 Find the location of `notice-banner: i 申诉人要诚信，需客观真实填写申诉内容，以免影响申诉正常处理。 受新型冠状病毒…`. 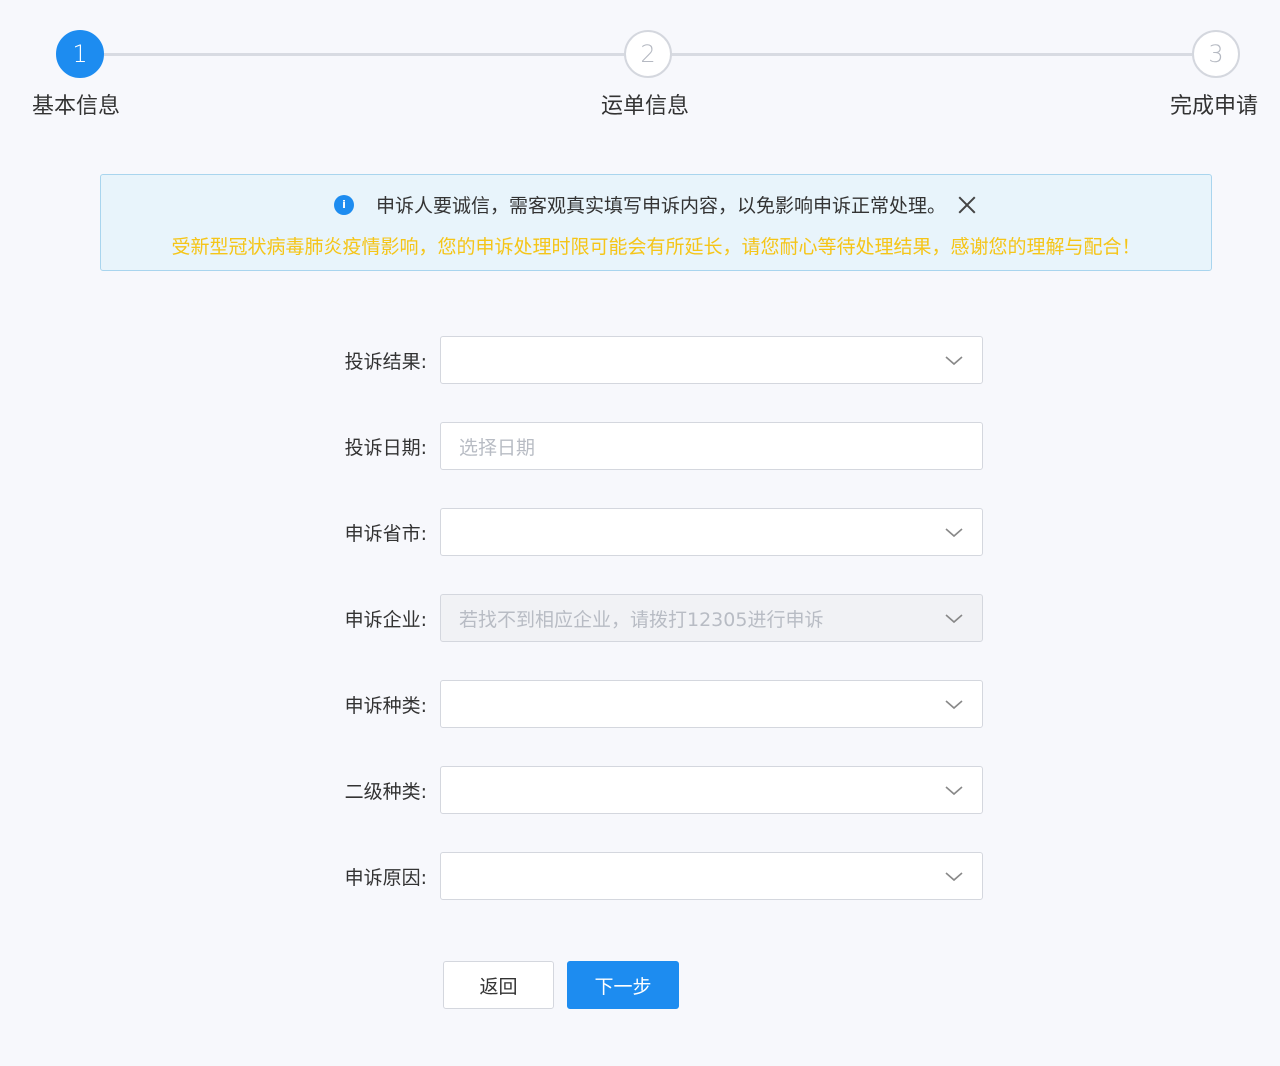

notice-banner: i 申诉人要诚信，需客观真实填写申诉内容，以免影响申诉正常处理。 受新型冠状病毒… is located at coordinates (656, 222).